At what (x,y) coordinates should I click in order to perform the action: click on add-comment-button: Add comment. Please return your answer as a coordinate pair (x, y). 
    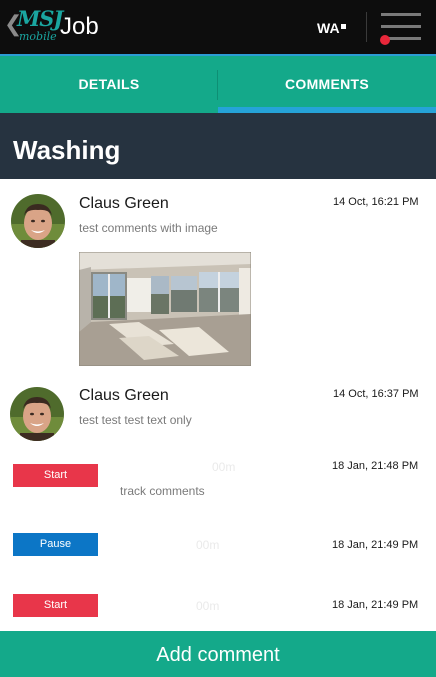
    Looking at the image, I should click on (218, 654).